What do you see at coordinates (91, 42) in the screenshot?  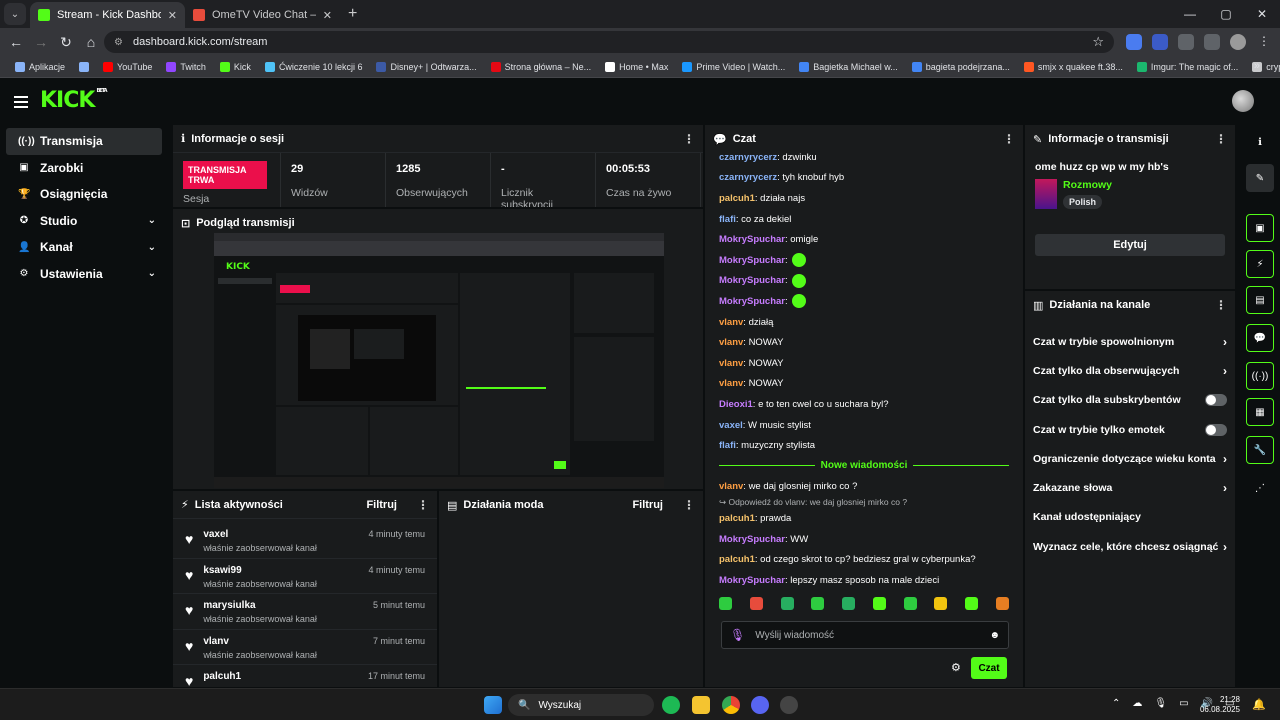 I see `home-icon: ⌂` at bounding box center [91, 42].